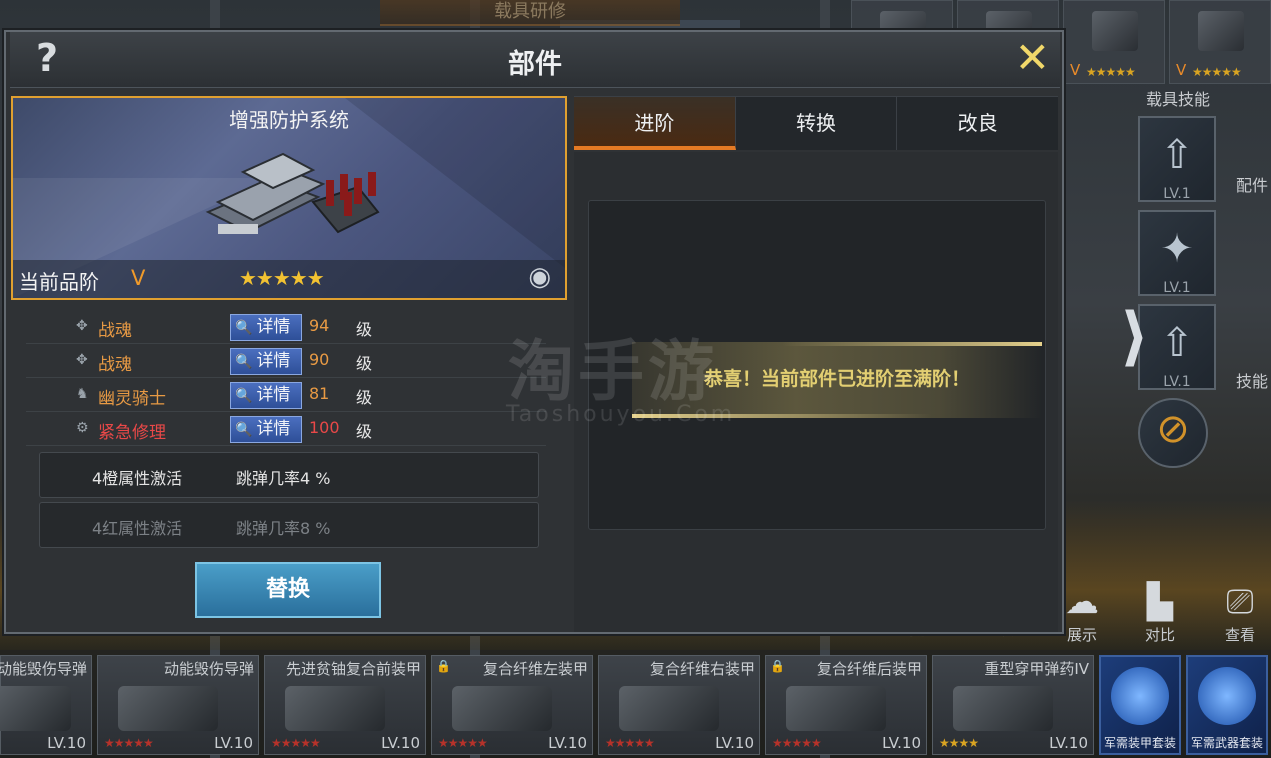 This screenshot has width=1271, height=758. I want to click on inventory-item: 动能毁伤导弹 LV.10, so click(46, 705).